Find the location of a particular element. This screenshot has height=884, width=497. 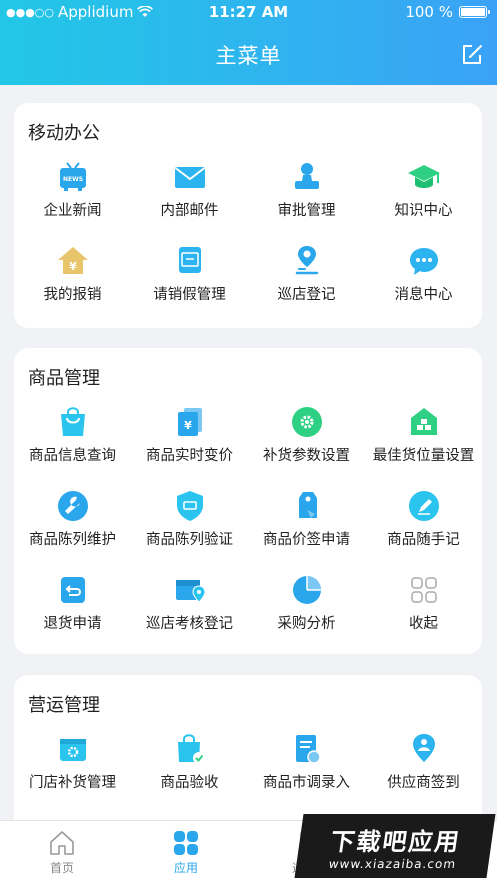

verify-shield-icon is located at coordinates (189, 506).